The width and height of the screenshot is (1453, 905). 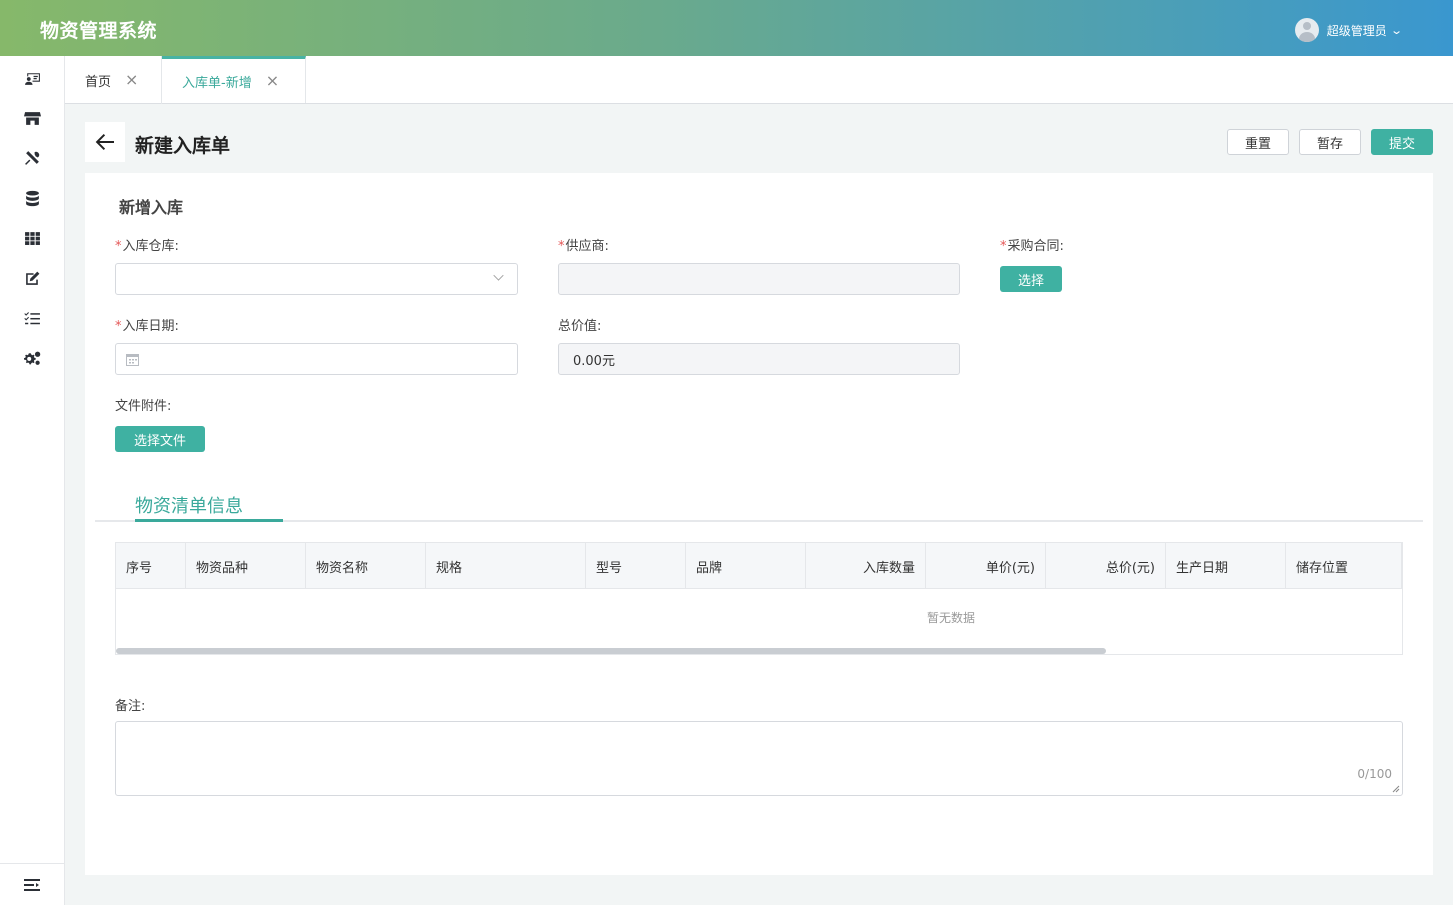 I want to click on arrow-left-icon, so click(x=104, y=142).